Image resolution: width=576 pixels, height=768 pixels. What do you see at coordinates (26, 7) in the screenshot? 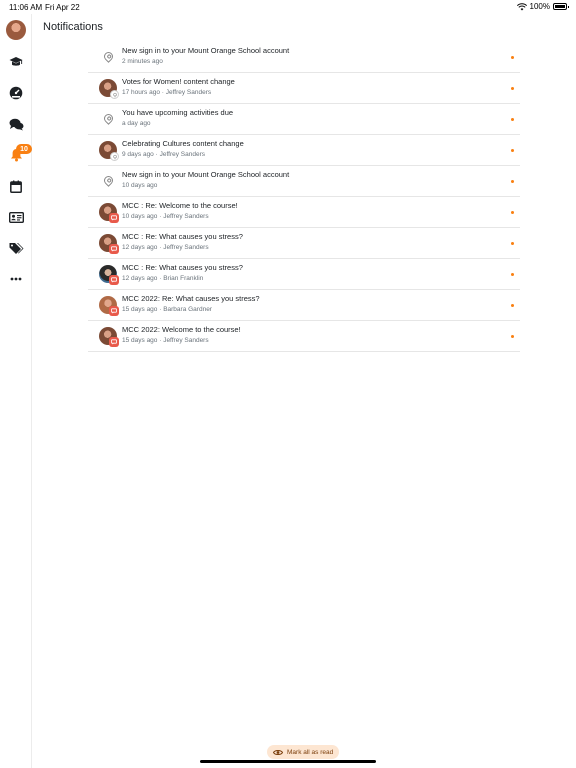
I see `status-time: 11:06 AM` at bounding box center [26, 7].